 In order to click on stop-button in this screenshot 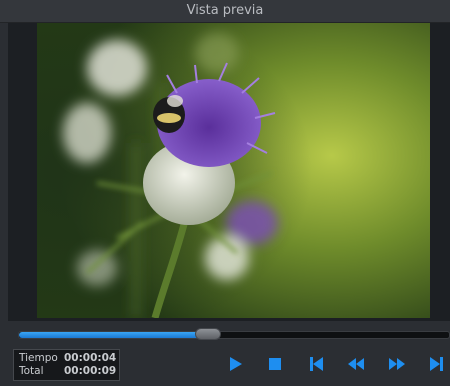, I will do `click(275, 364)`.